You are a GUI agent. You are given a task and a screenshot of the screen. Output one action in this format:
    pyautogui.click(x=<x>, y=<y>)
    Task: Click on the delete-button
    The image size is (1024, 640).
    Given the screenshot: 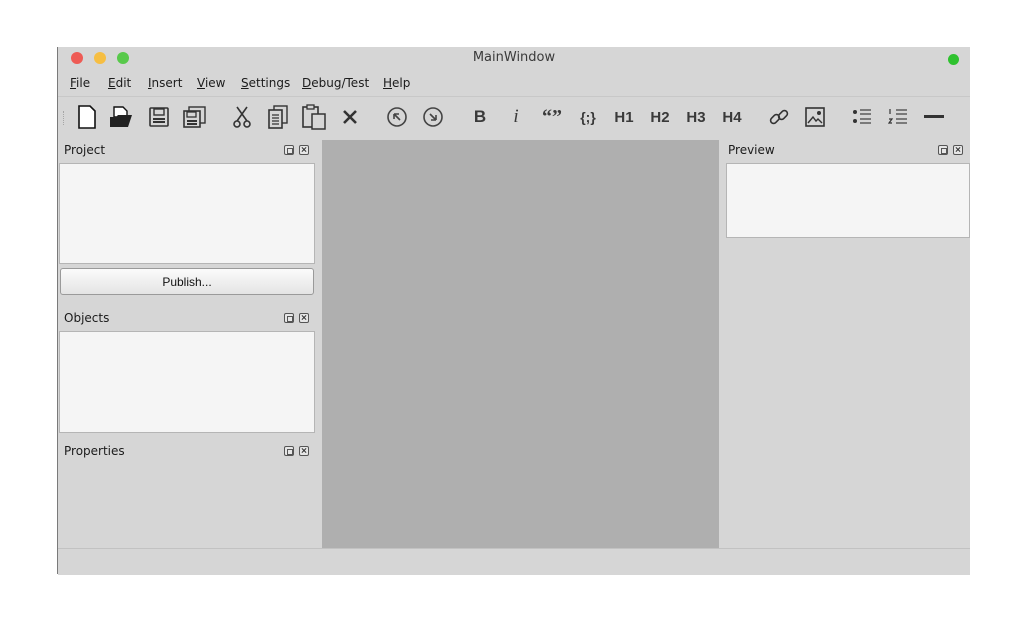 What is the action you would take?
    pyautogui.click(x=350, y=117)
    